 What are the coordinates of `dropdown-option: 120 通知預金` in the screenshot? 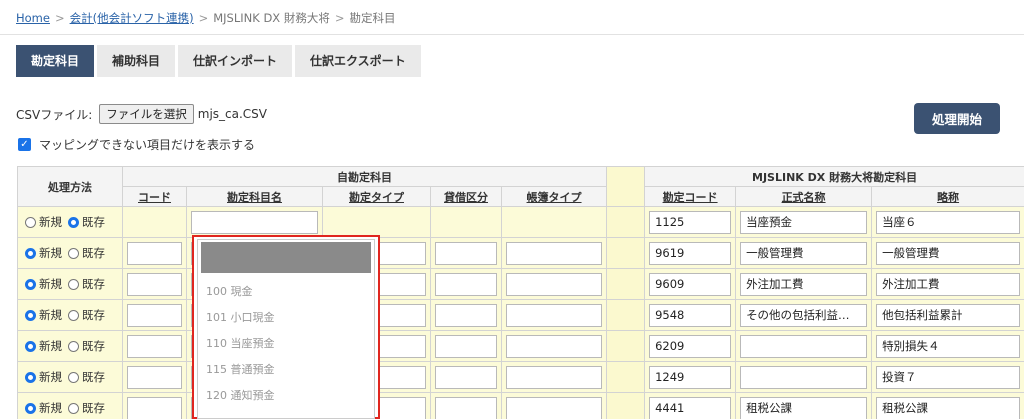 It's located at (240, 395).